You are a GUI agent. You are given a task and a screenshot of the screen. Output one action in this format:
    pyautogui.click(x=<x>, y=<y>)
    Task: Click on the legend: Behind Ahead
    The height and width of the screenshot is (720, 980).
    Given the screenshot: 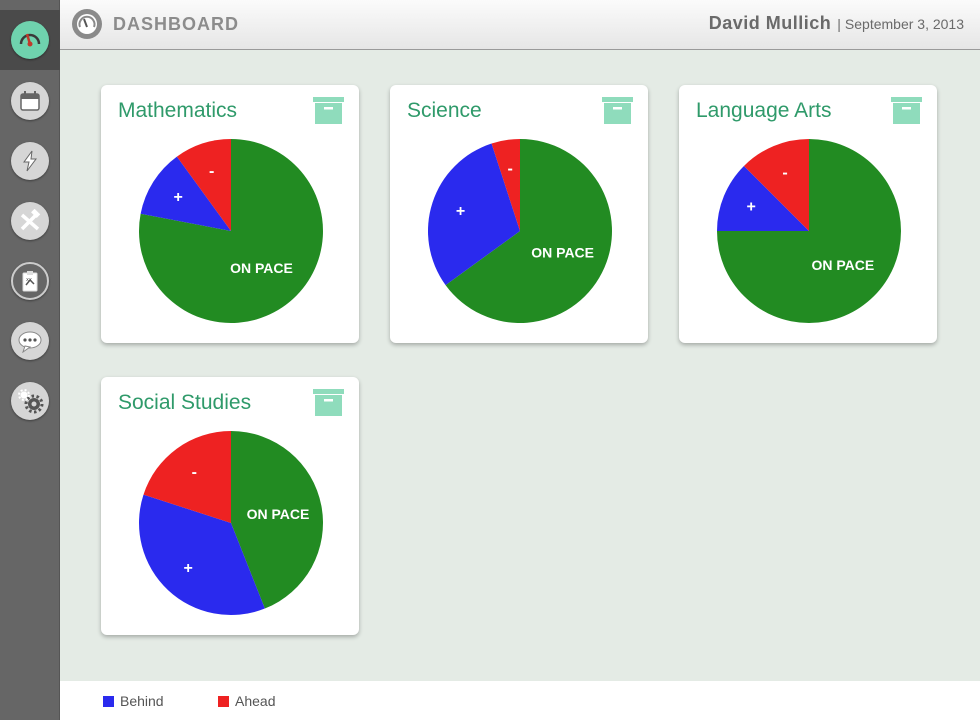 What is the action you would take?
    pyautogui.click(x=520, y=700)
    